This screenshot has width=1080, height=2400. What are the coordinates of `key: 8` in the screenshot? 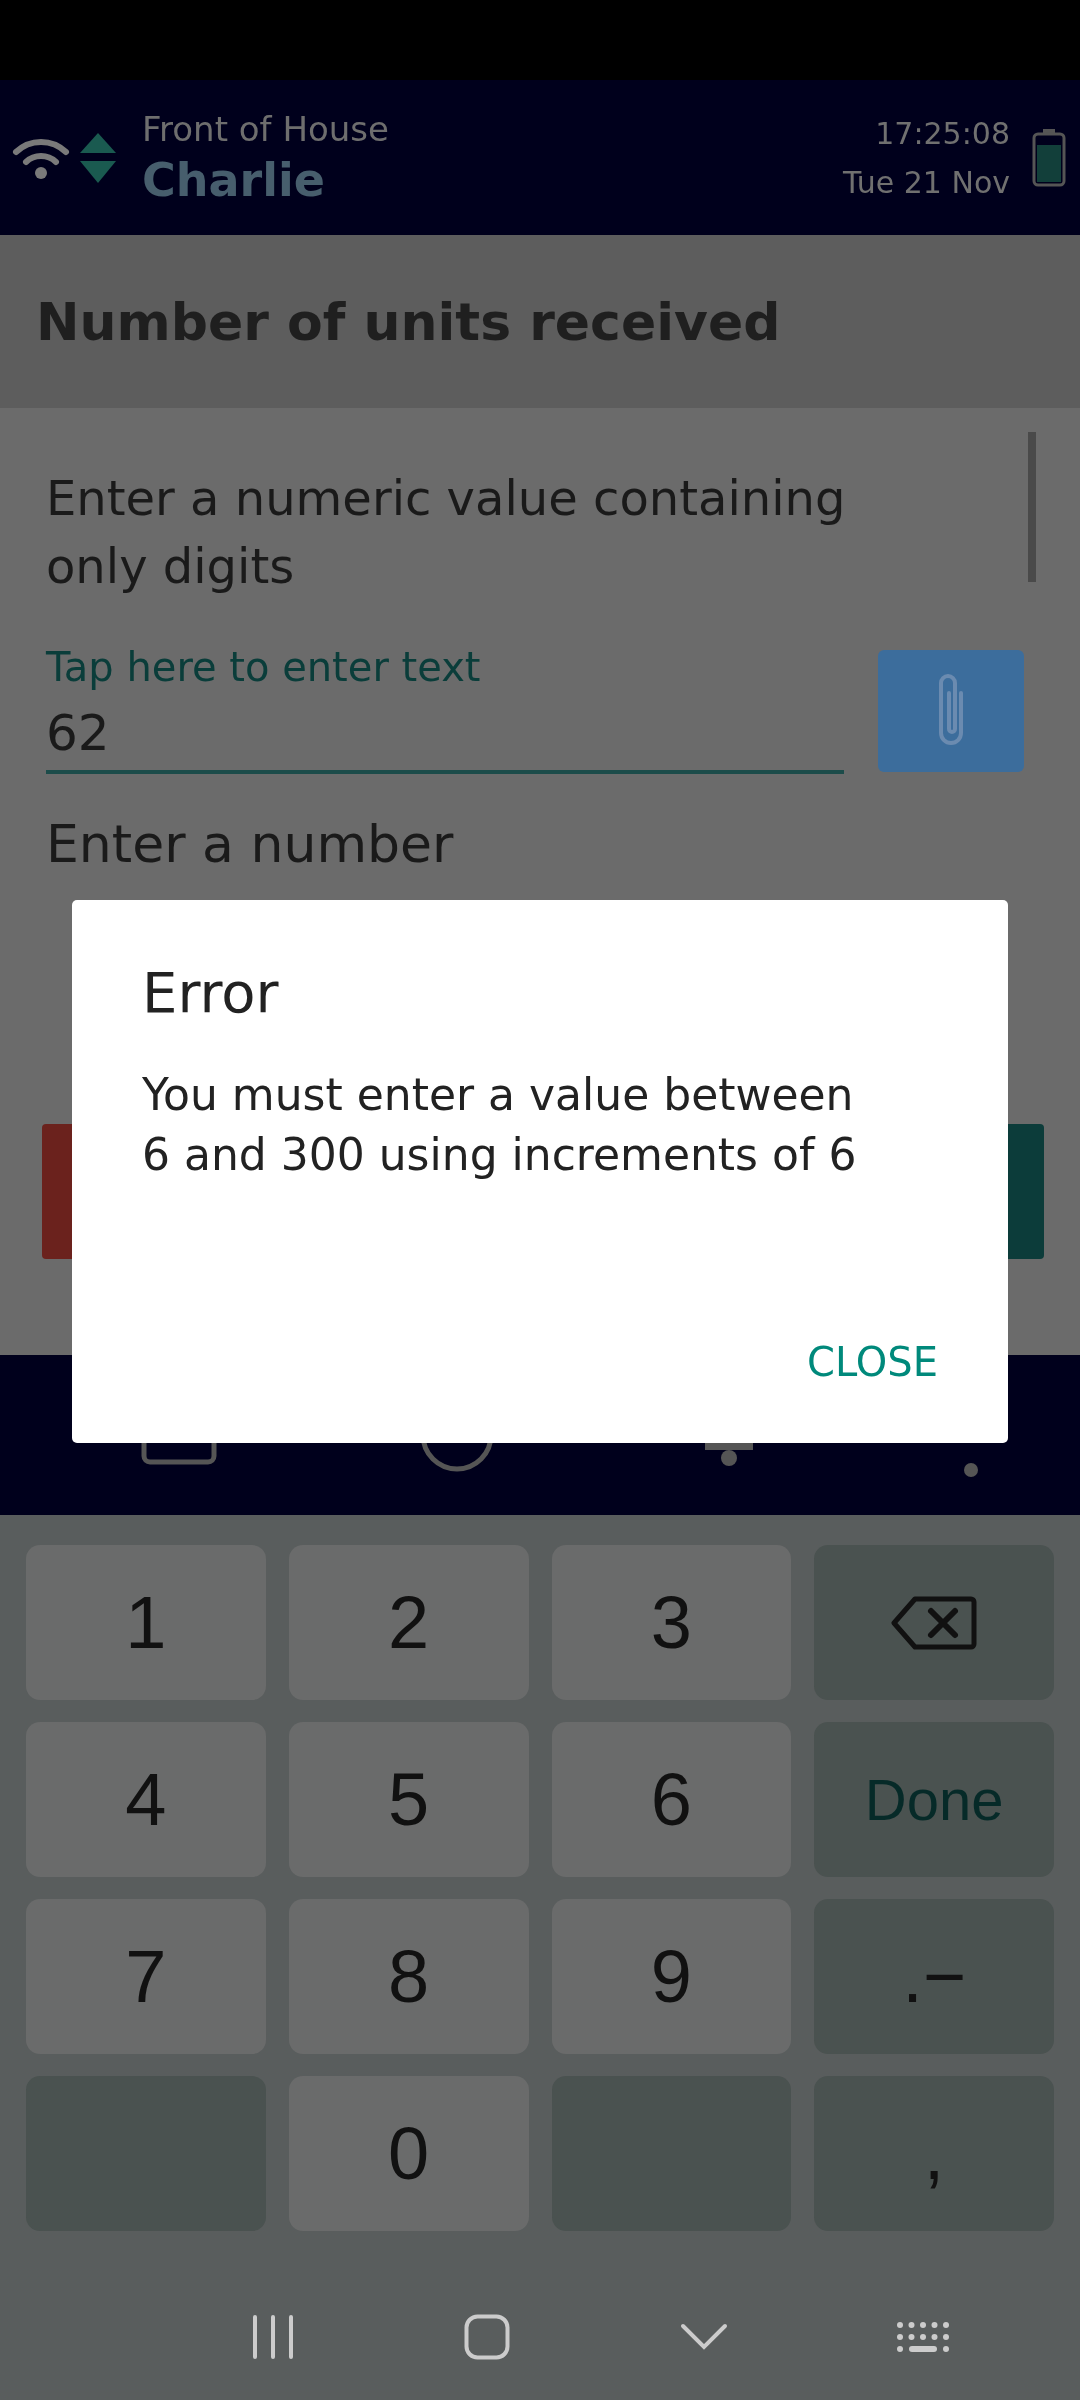 It's located at (408, 1976).